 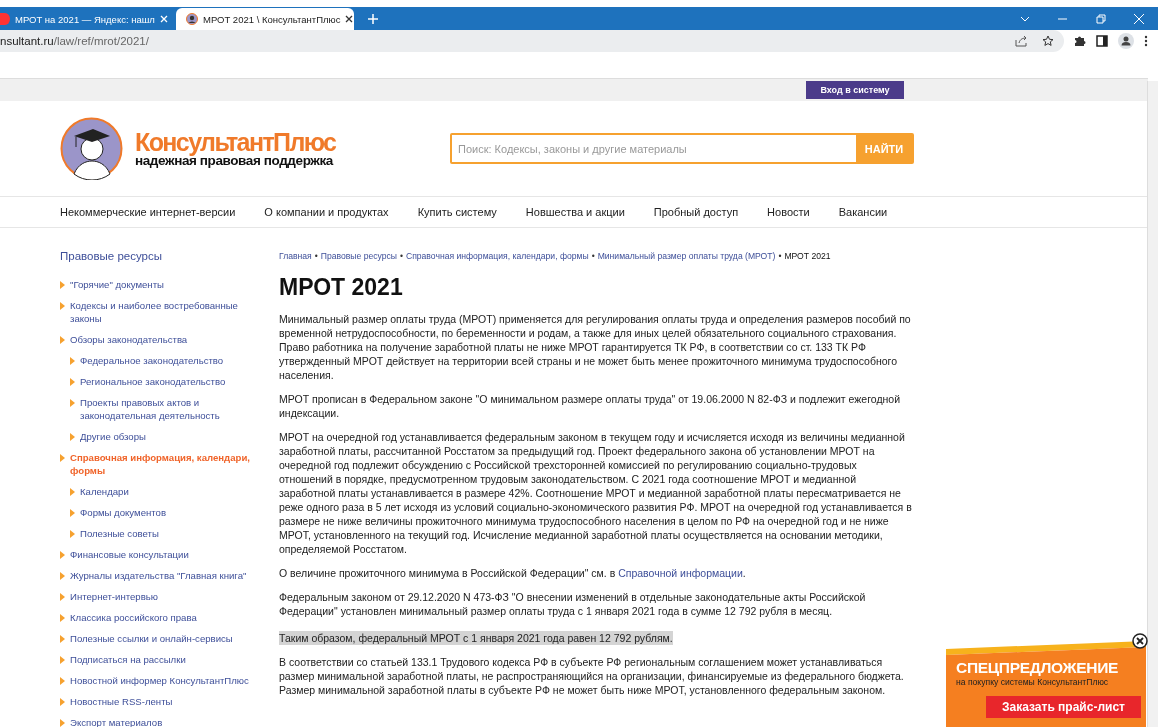 I want to click on sidebar-link: Региональное законодательство, so click(x=170, y=381).